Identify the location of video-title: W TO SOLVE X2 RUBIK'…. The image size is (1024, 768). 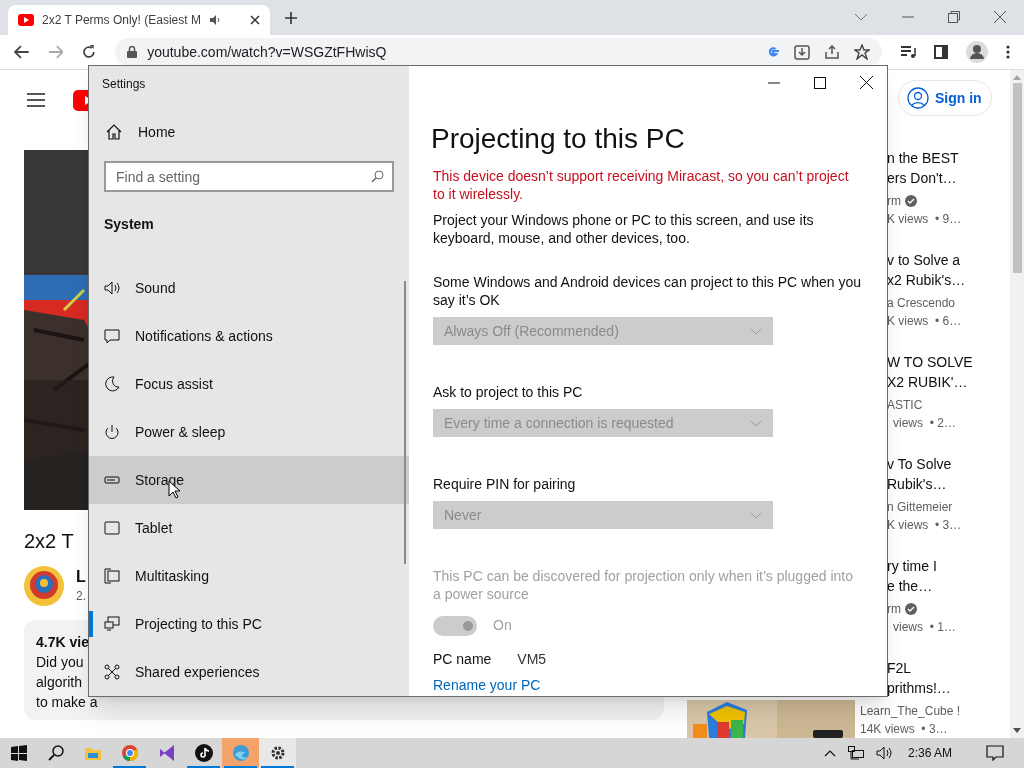
(948, 372).